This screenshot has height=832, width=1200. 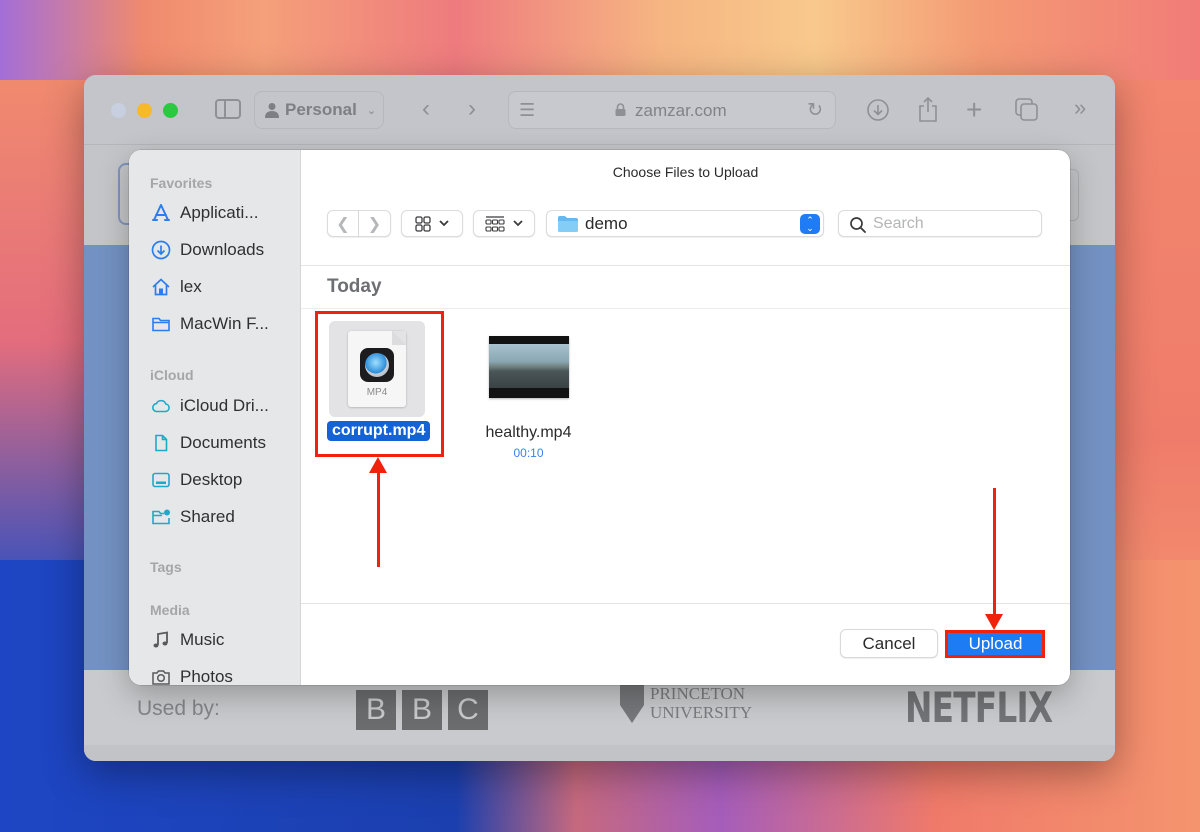 I want to click on video-duration: 00:10, so click(x=528, y=453).